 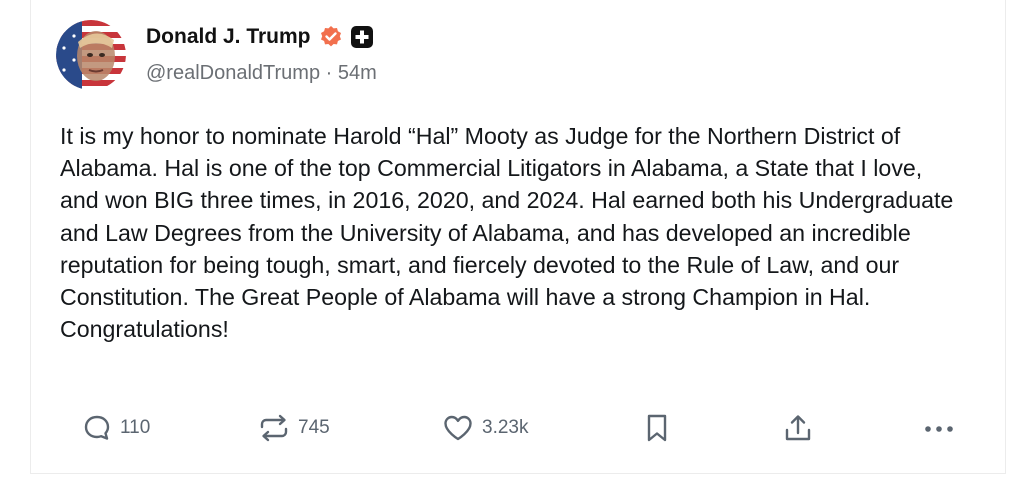 What do you see at coordinates (518, 481) in the screenshot?
I see `next-post-edge` at bounding box center [518, 481].